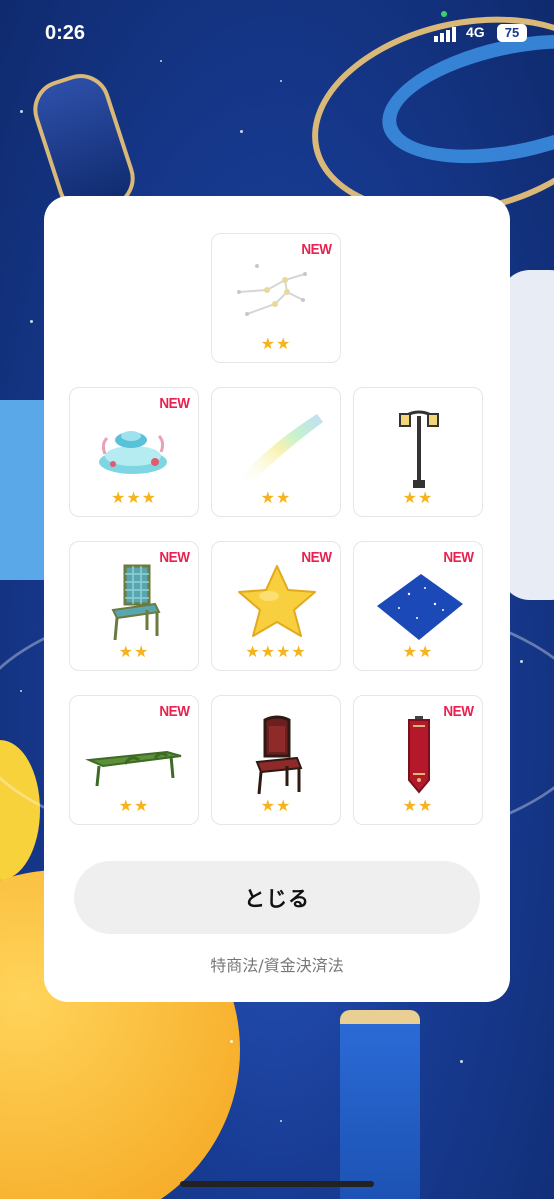 The width and height of the screenshot is (554, 1199). I want to click on item-card-checkered-chair: NEW ★★, so click(134, 606).